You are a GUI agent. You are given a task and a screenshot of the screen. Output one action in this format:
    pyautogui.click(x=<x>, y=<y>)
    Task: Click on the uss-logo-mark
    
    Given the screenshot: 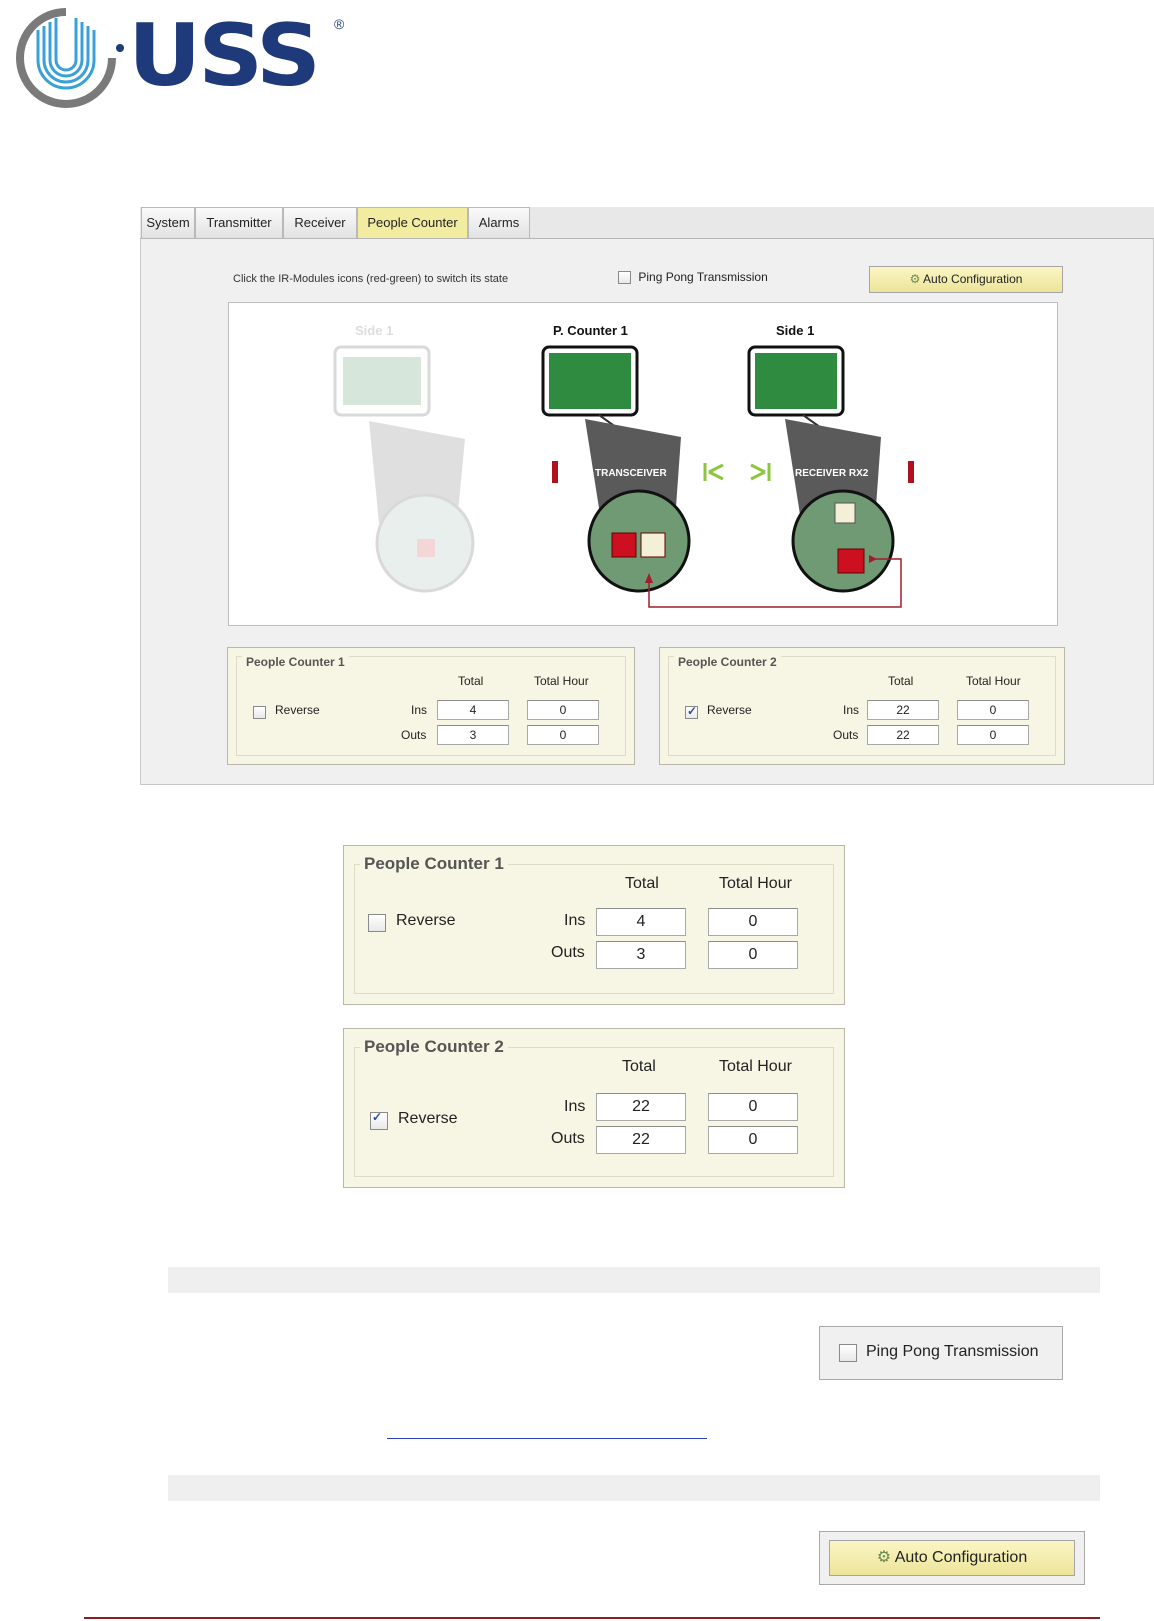 What is the action you would take?
    pyautogui.click(x=70, y=58)
    